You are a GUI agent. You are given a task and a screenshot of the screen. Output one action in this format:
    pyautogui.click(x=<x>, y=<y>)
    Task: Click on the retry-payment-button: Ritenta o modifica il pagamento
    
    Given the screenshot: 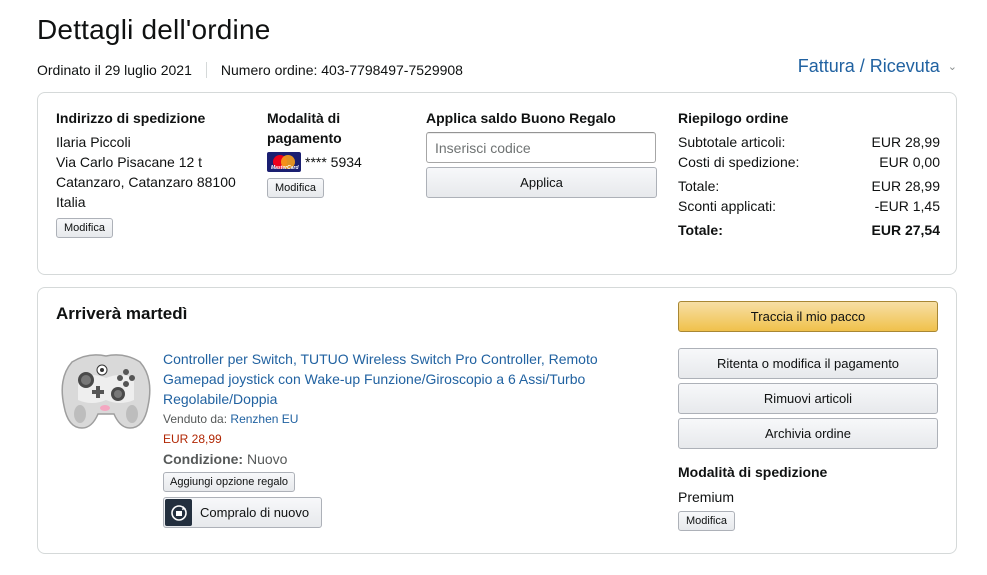 What is the action you would take?
    pyautogui.click(x=808, y=363)
    